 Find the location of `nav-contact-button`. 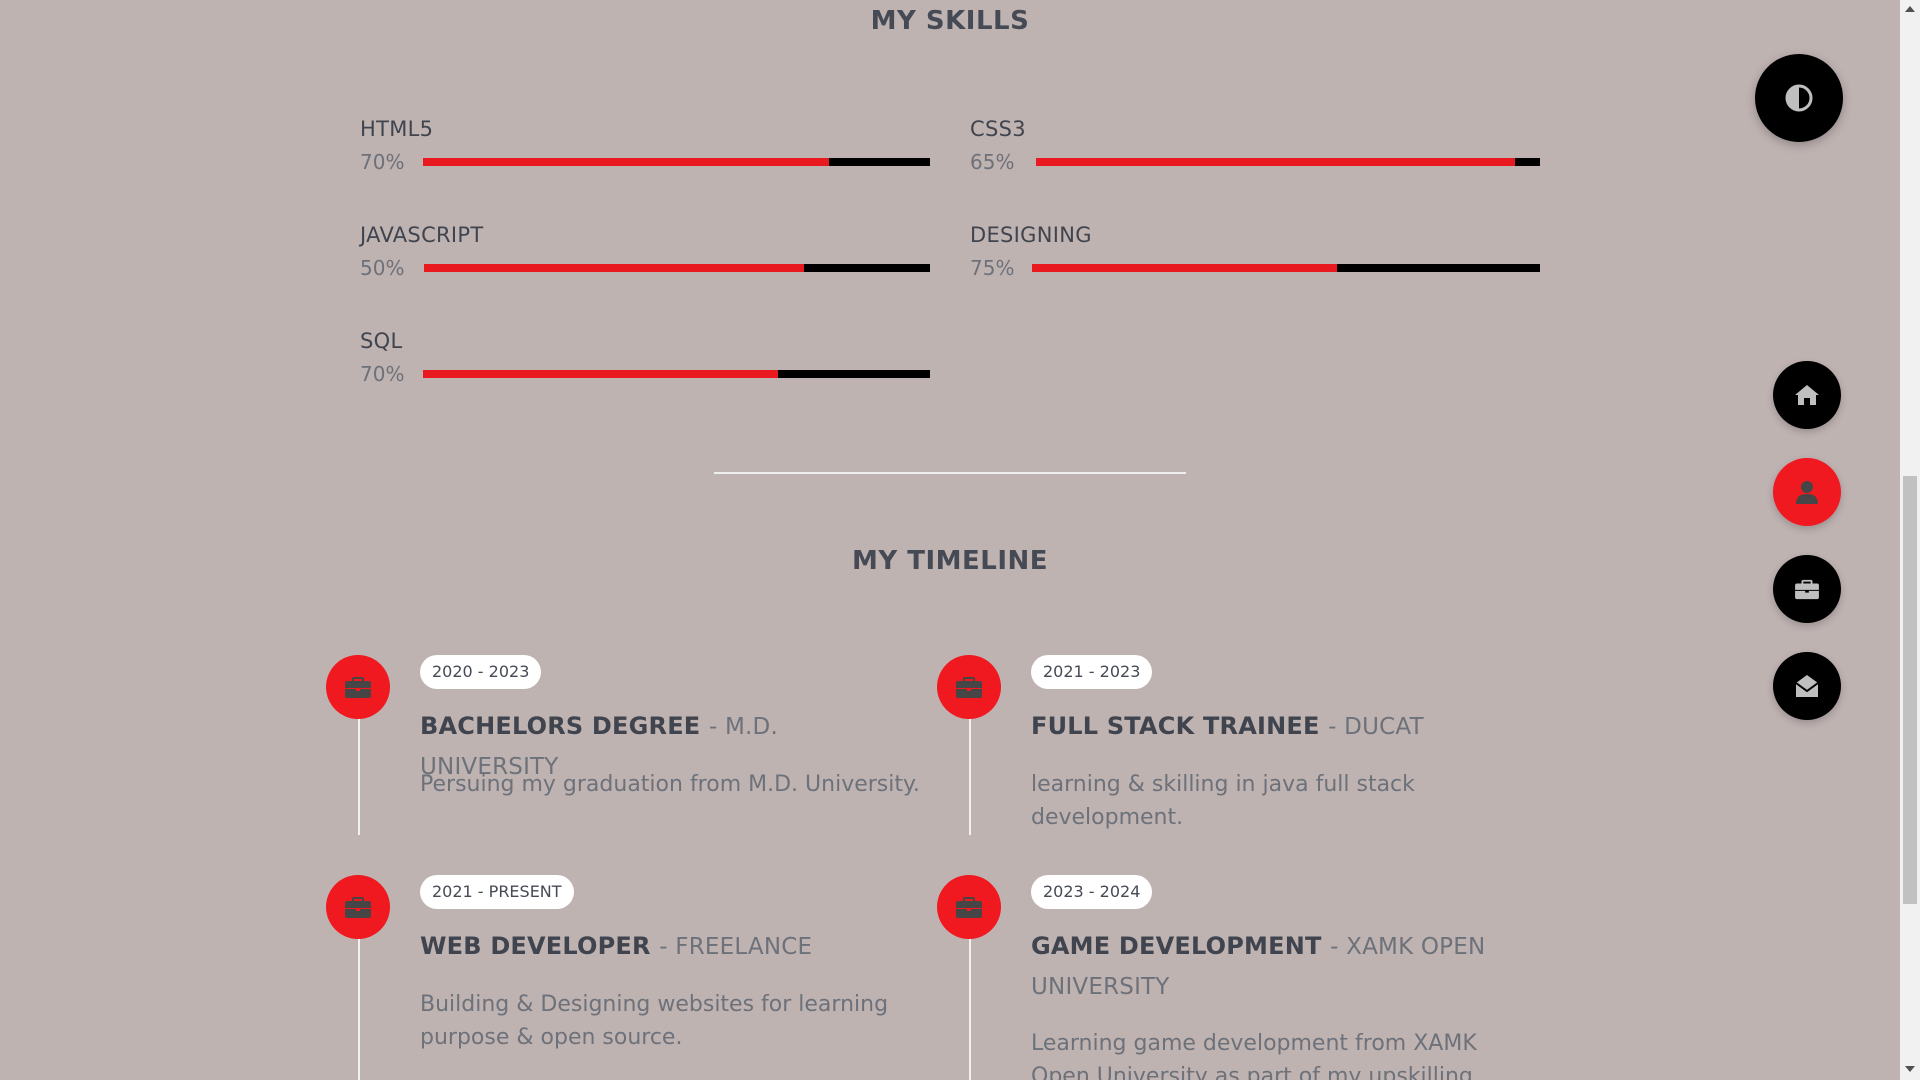

nav-contact-button is located at coordinates (1807, 686).